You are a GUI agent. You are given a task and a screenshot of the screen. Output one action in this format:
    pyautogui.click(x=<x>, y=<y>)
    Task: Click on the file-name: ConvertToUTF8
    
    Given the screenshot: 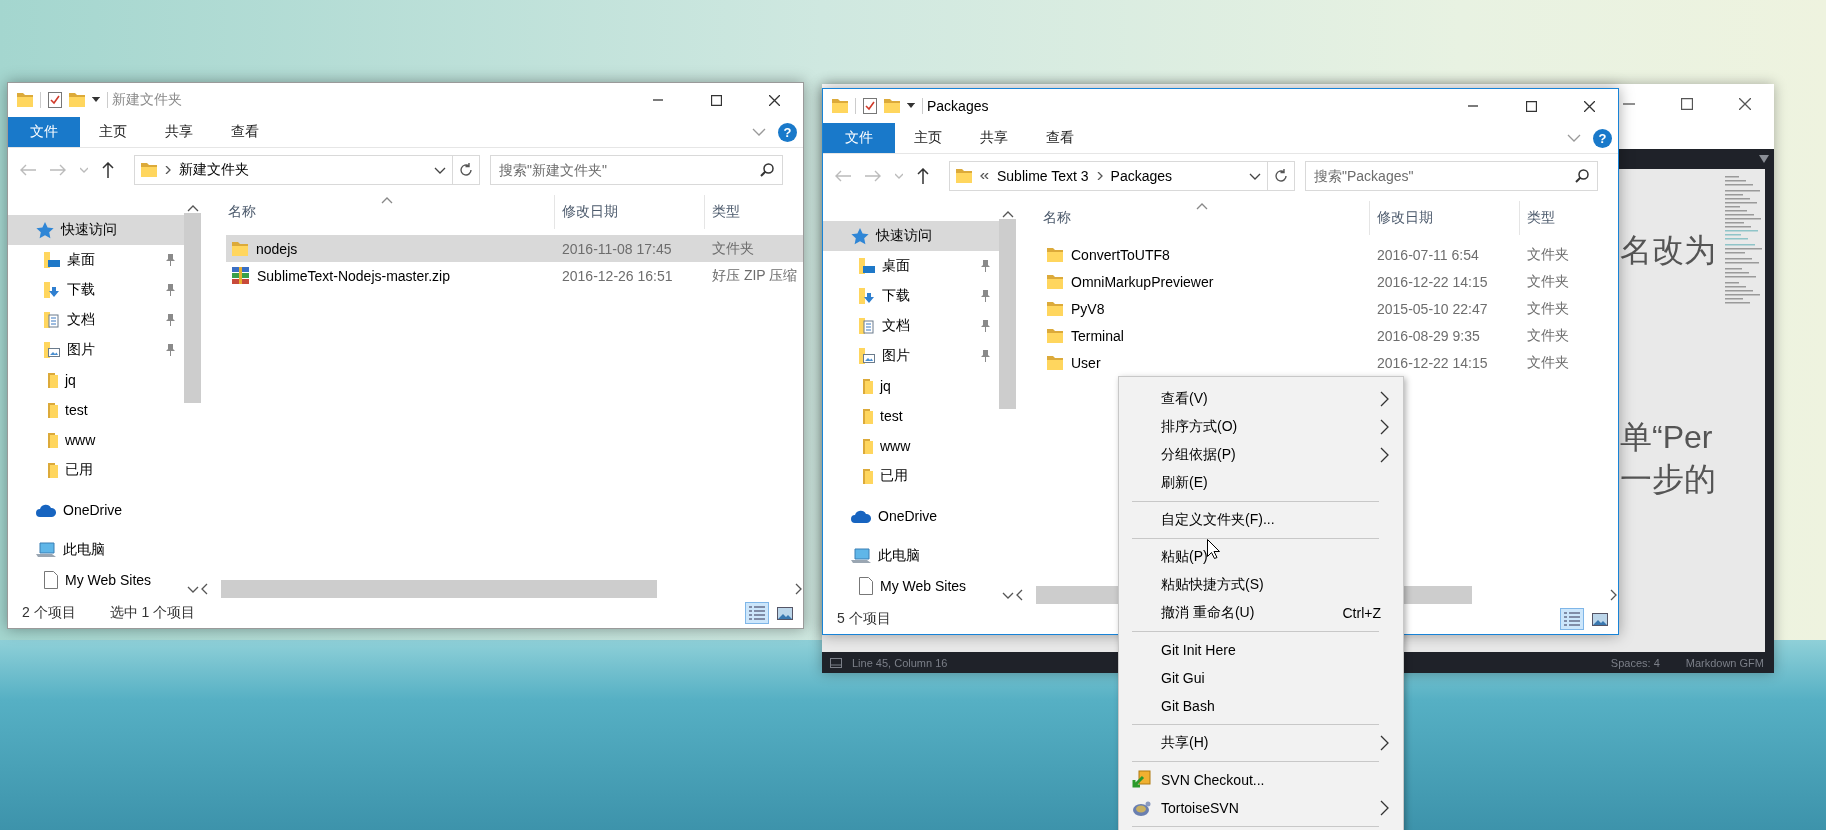 What is the action you would take?
    pyautogui.click(x=1120, y=254)
    